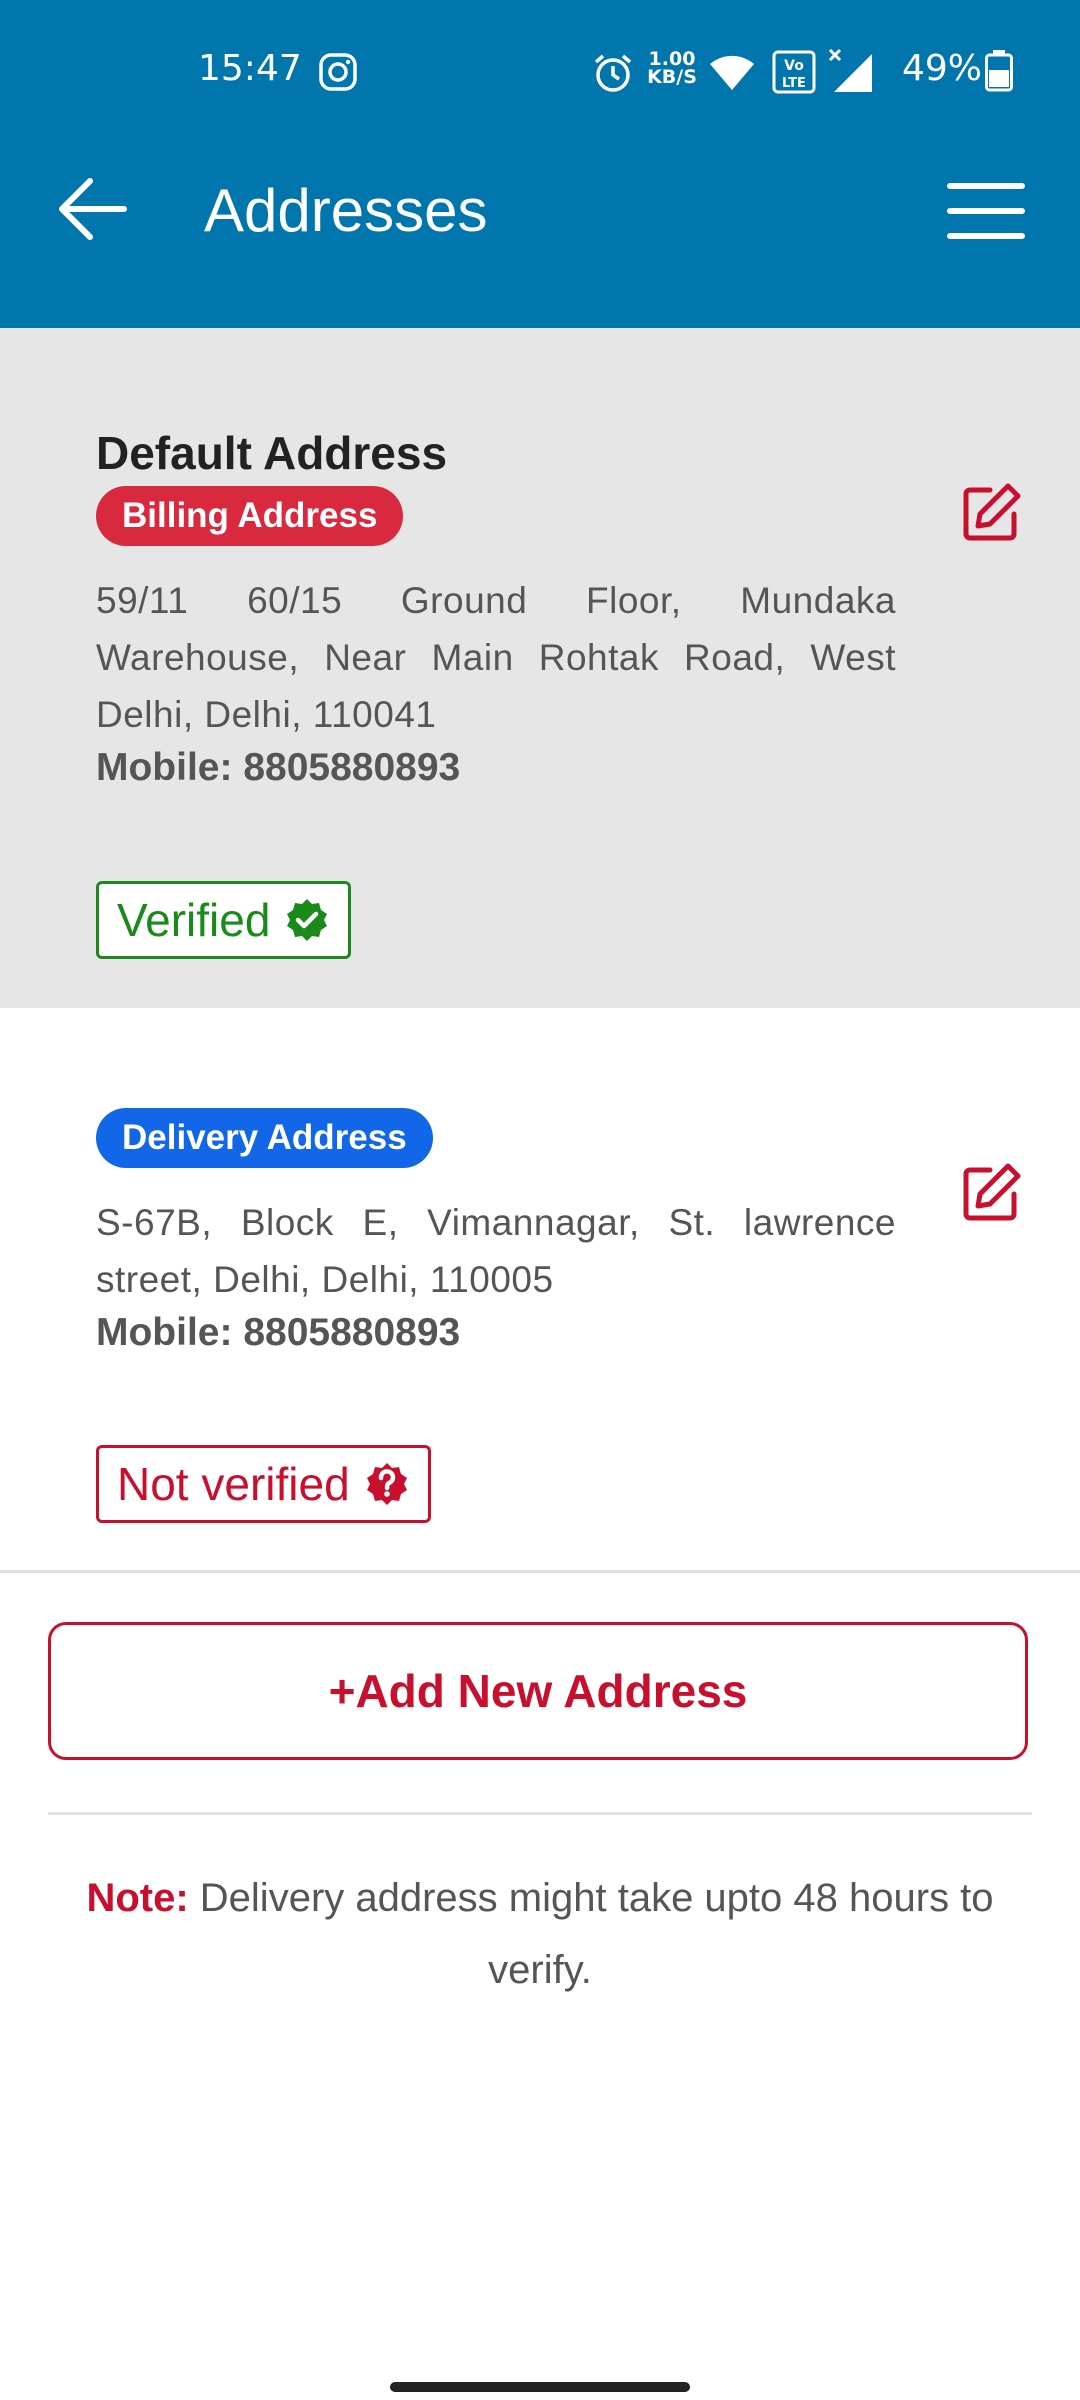  I want to click on battery-icon, so click(999, 71).